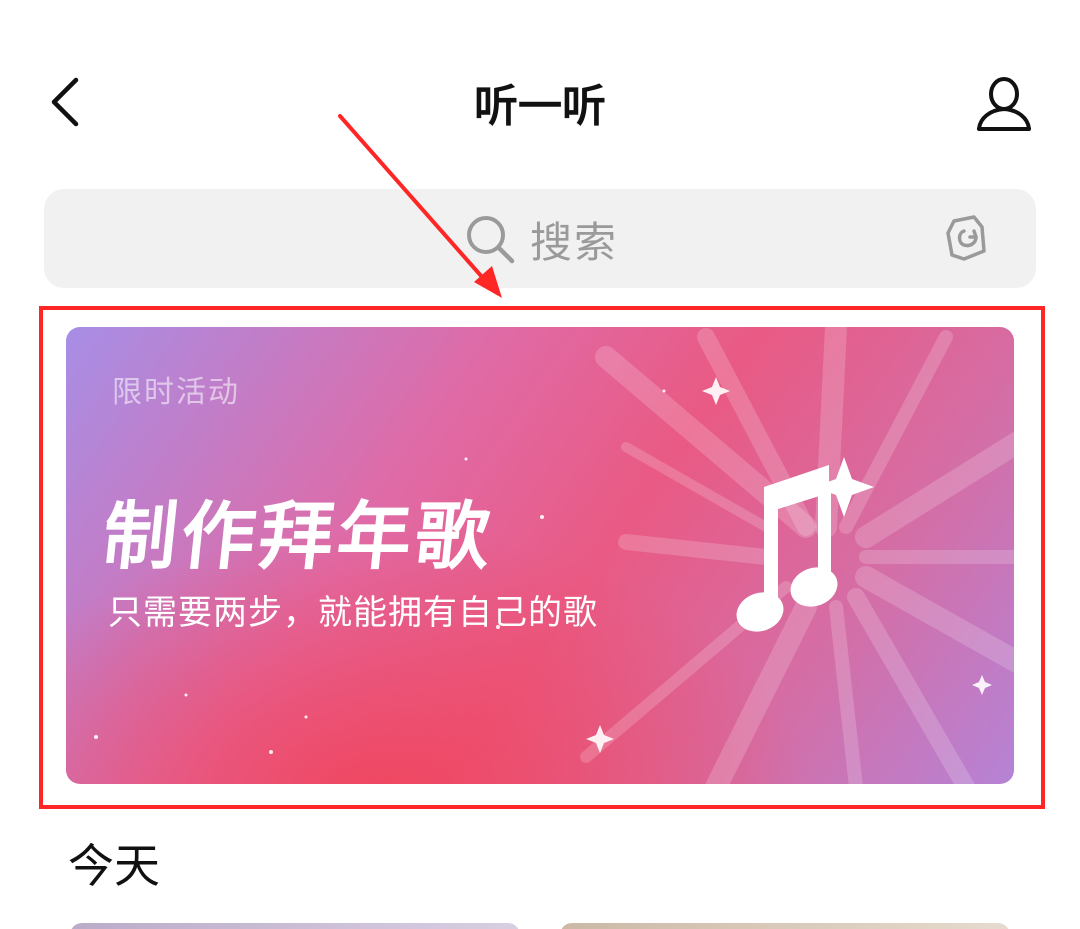  I want to click on back-button, so click(66, 102).